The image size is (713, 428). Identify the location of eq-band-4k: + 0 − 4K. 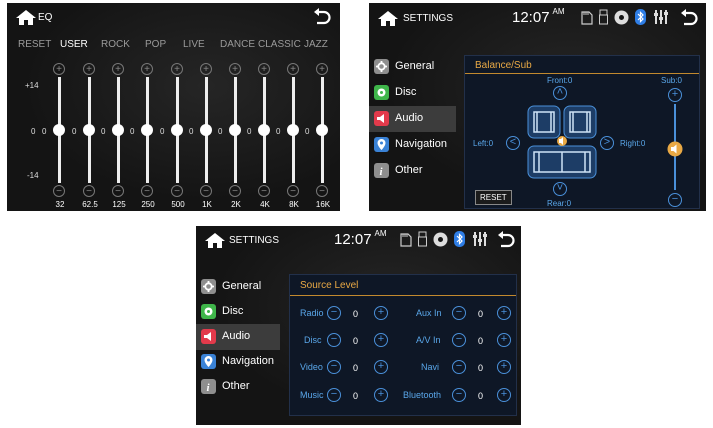
(261, 135).